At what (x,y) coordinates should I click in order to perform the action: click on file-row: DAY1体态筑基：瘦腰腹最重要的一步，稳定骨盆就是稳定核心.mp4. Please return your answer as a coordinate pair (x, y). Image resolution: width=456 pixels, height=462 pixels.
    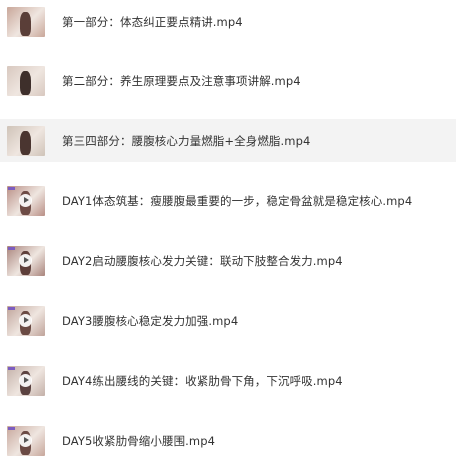
    Looking at the image, I should click on (228, 200).